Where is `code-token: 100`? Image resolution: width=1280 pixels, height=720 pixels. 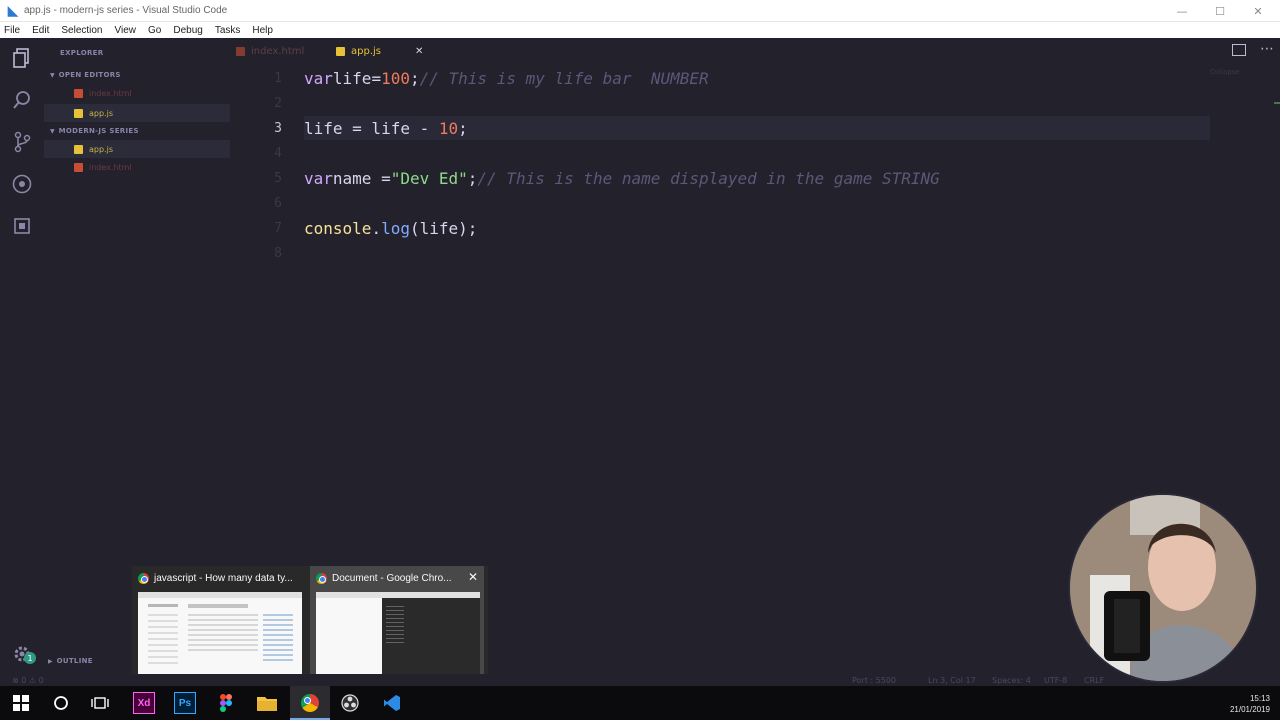
code-token: 100 is located at coordinates (395, 78).